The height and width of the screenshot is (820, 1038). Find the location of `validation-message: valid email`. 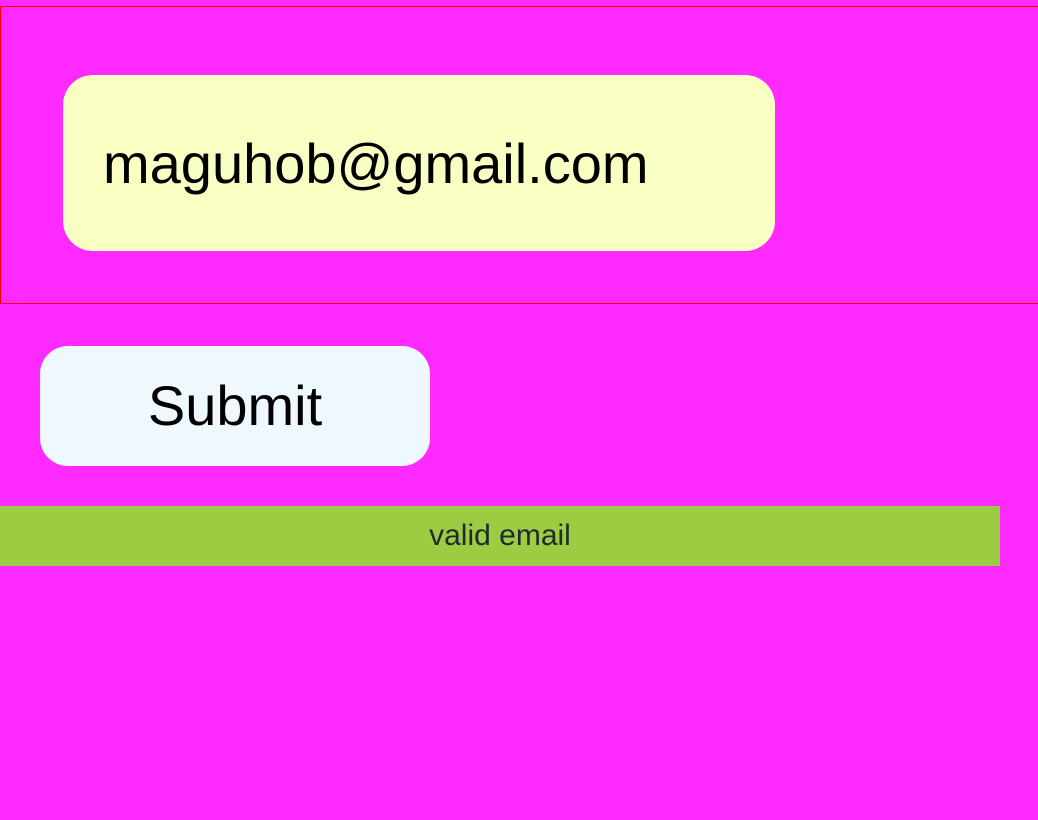

validation-message: valid email is located at coordinates (500, 535).